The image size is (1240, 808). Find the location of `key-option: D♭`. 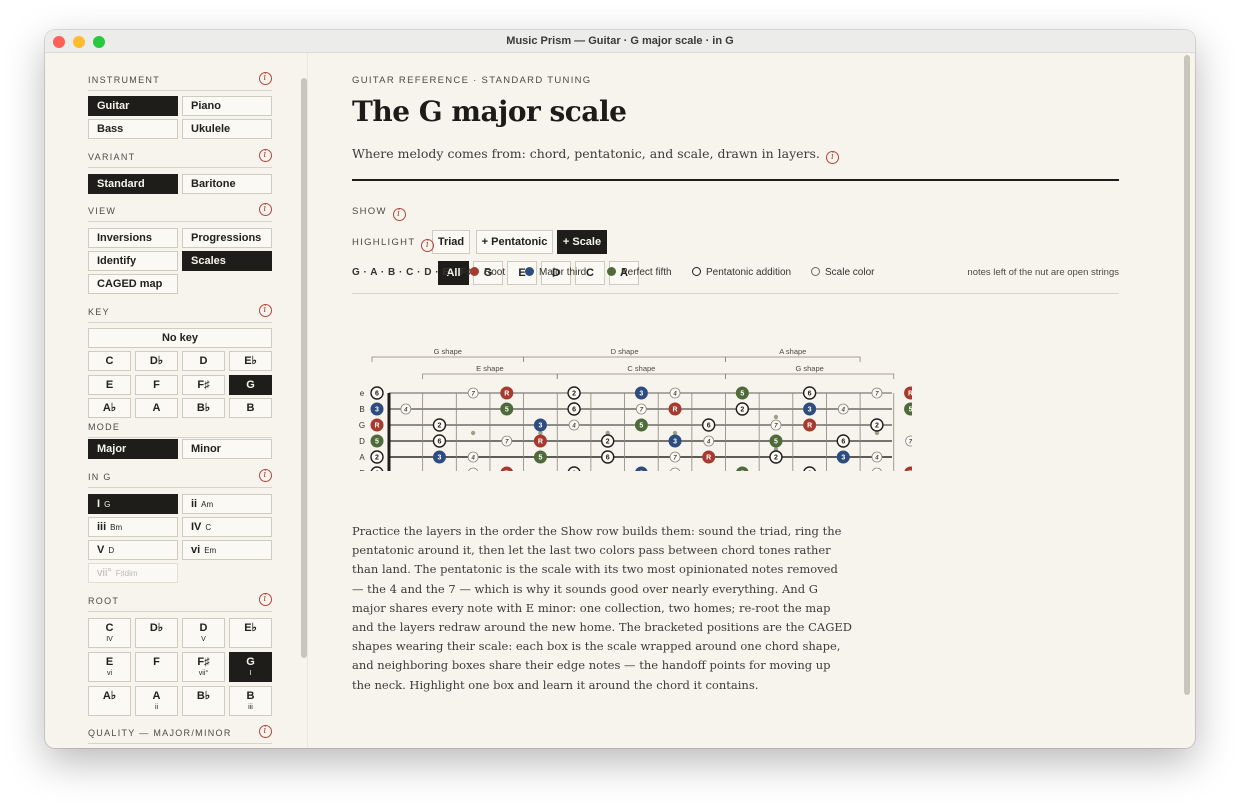

key-option: D♭ is located at coordinates (156, 361).